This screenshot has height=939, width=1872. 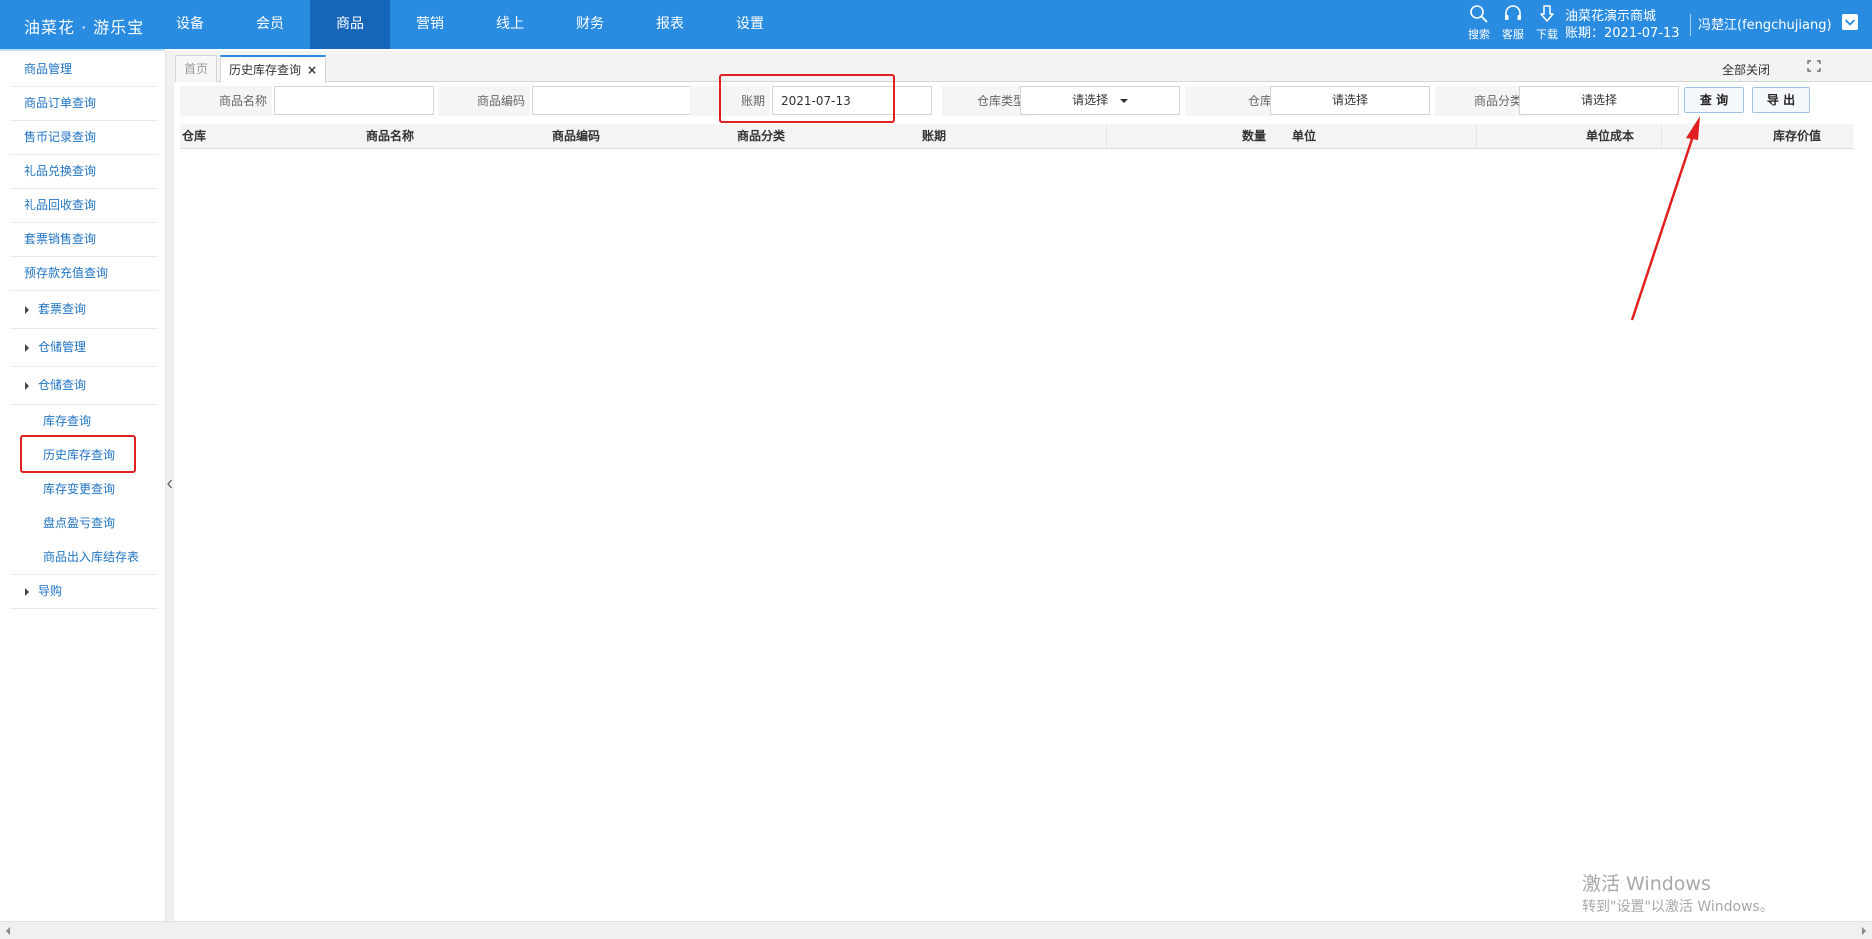 I want to click on tab-home: 首页, so click(x=196, y=68).